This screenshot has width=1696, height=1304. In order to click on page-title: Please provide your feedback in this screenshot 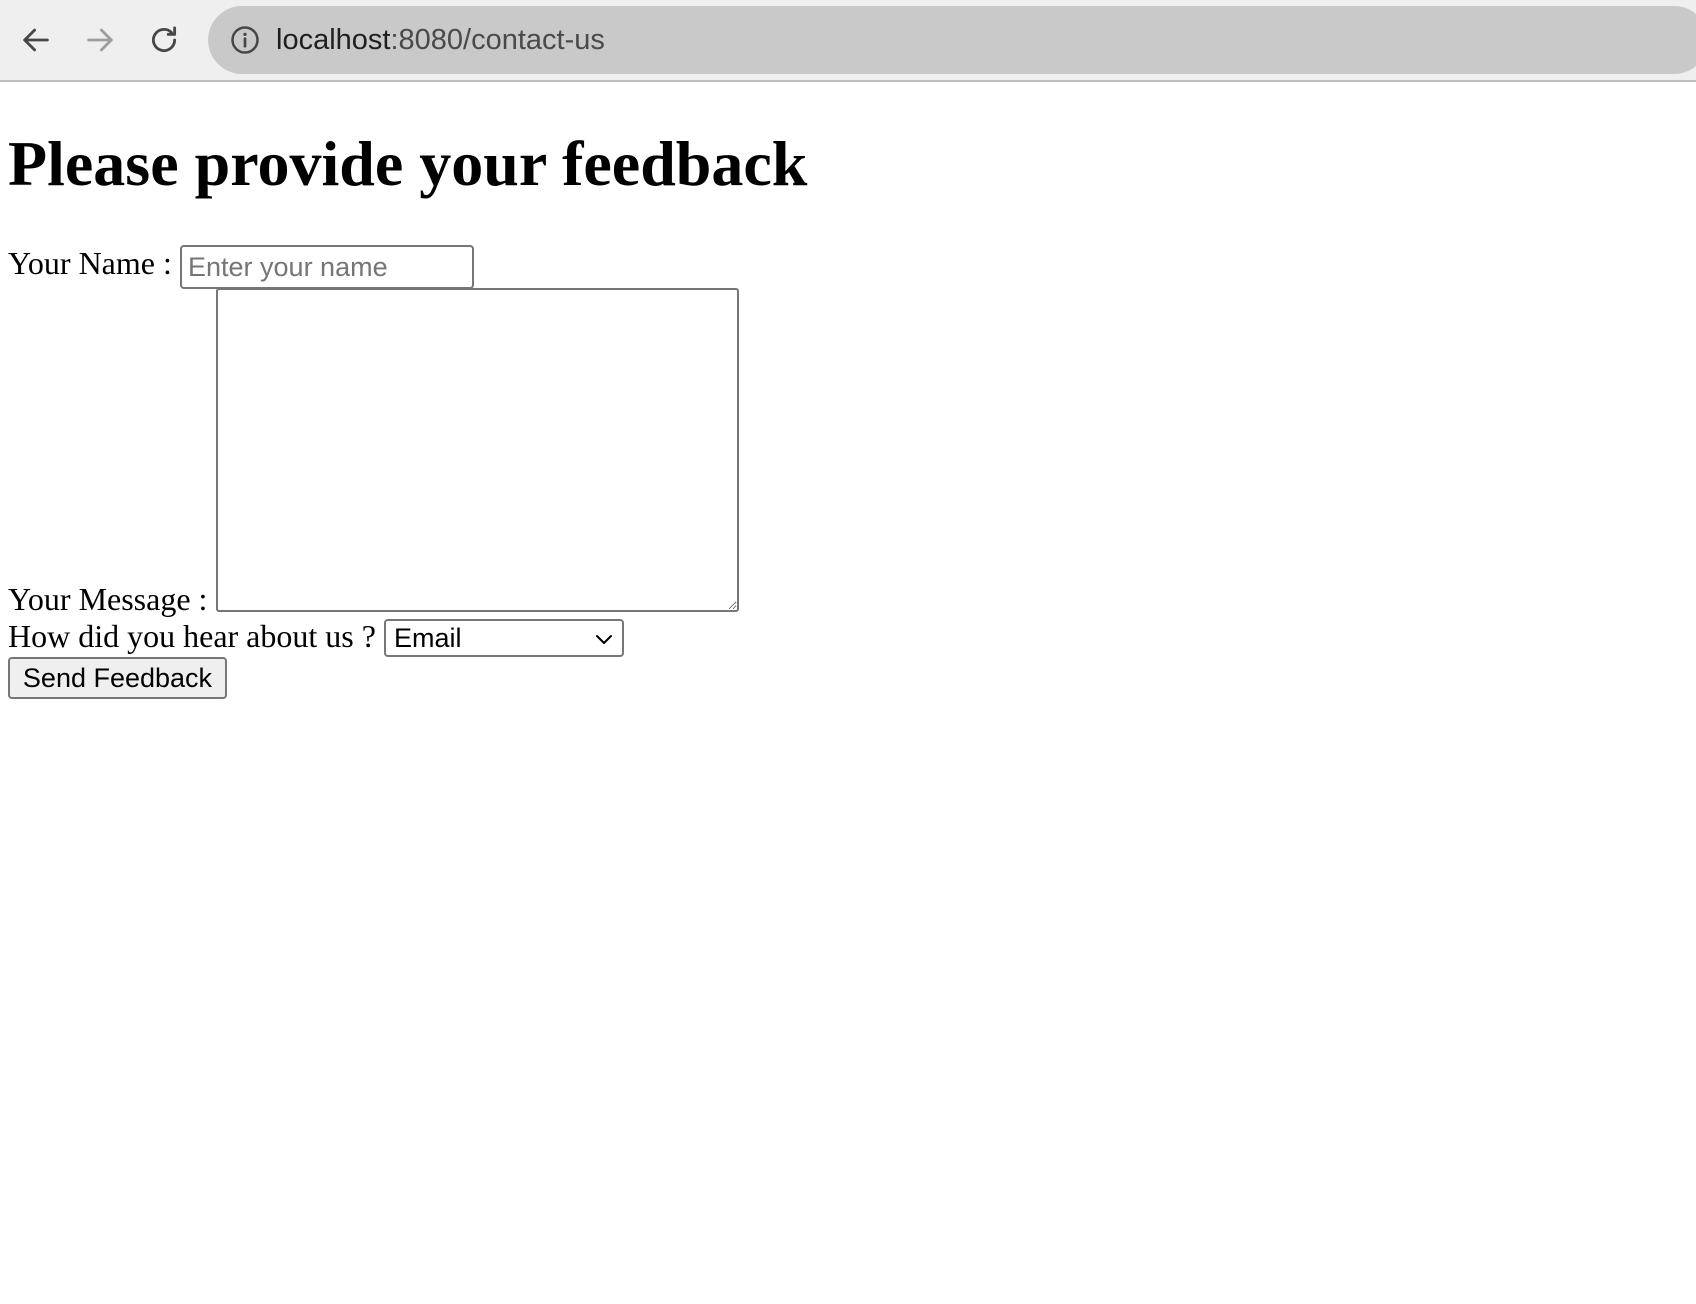, I will do `click(408, 163)`.